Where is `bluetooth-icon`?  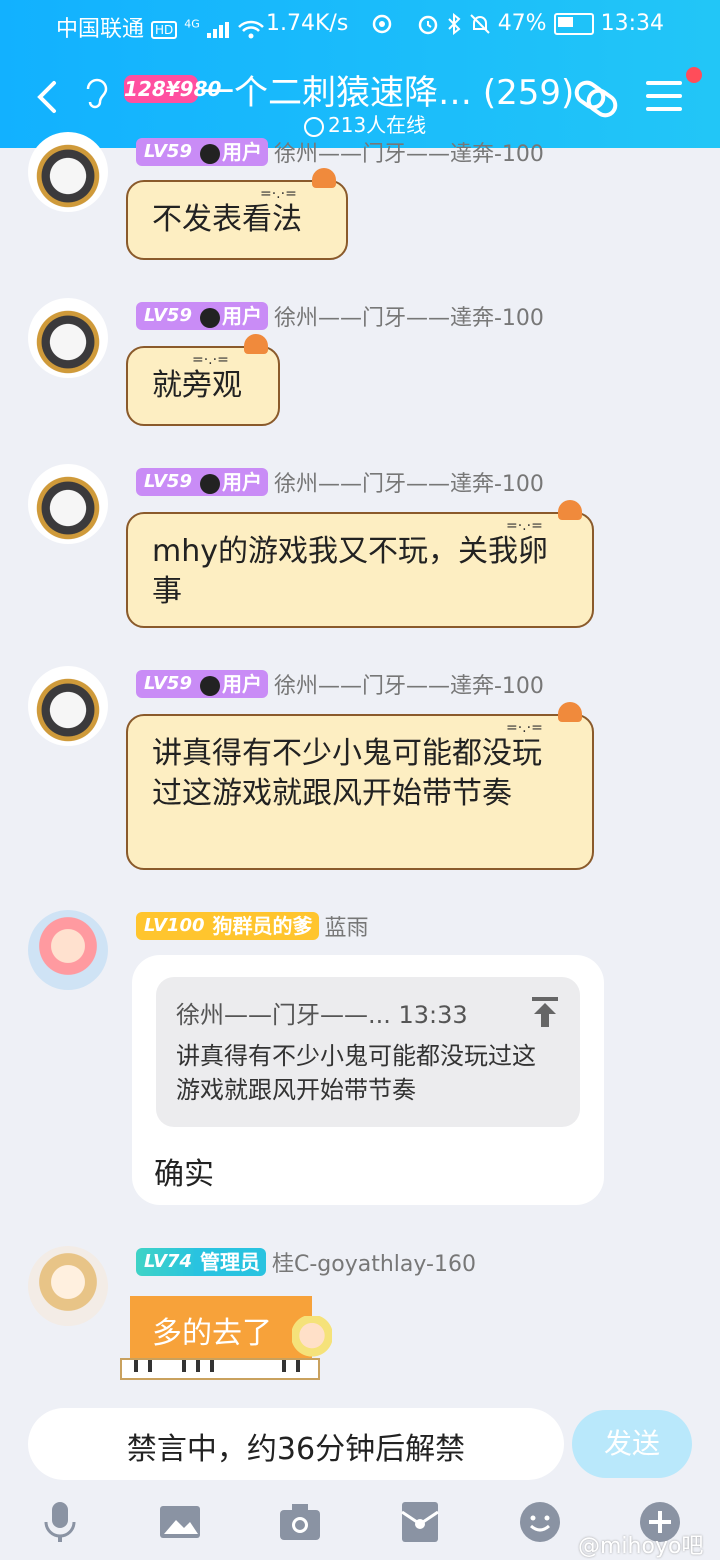
bluetooth-icon is located at coordinates (454, 24).